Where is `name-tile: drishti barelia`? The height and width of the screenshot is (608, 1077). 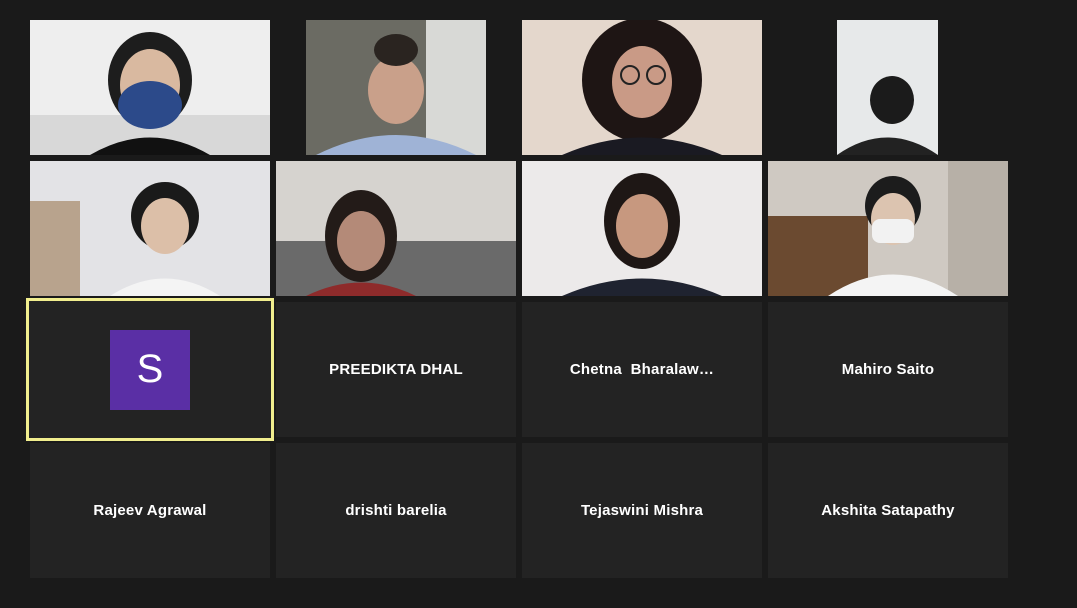 name-tile: drishti barelia is located at coordinates (396, 510).